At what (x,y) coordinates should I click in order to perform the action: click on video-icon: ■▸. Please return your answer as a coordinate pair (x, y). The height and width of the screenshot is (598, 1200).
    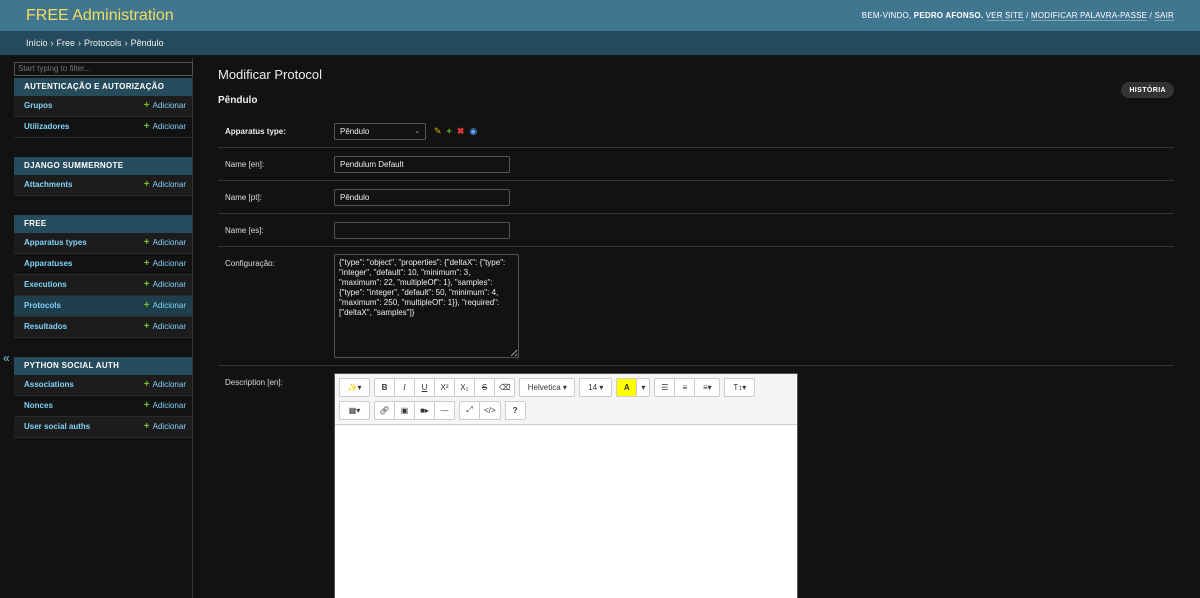
    Looking at the image, I should click on (424, 410).